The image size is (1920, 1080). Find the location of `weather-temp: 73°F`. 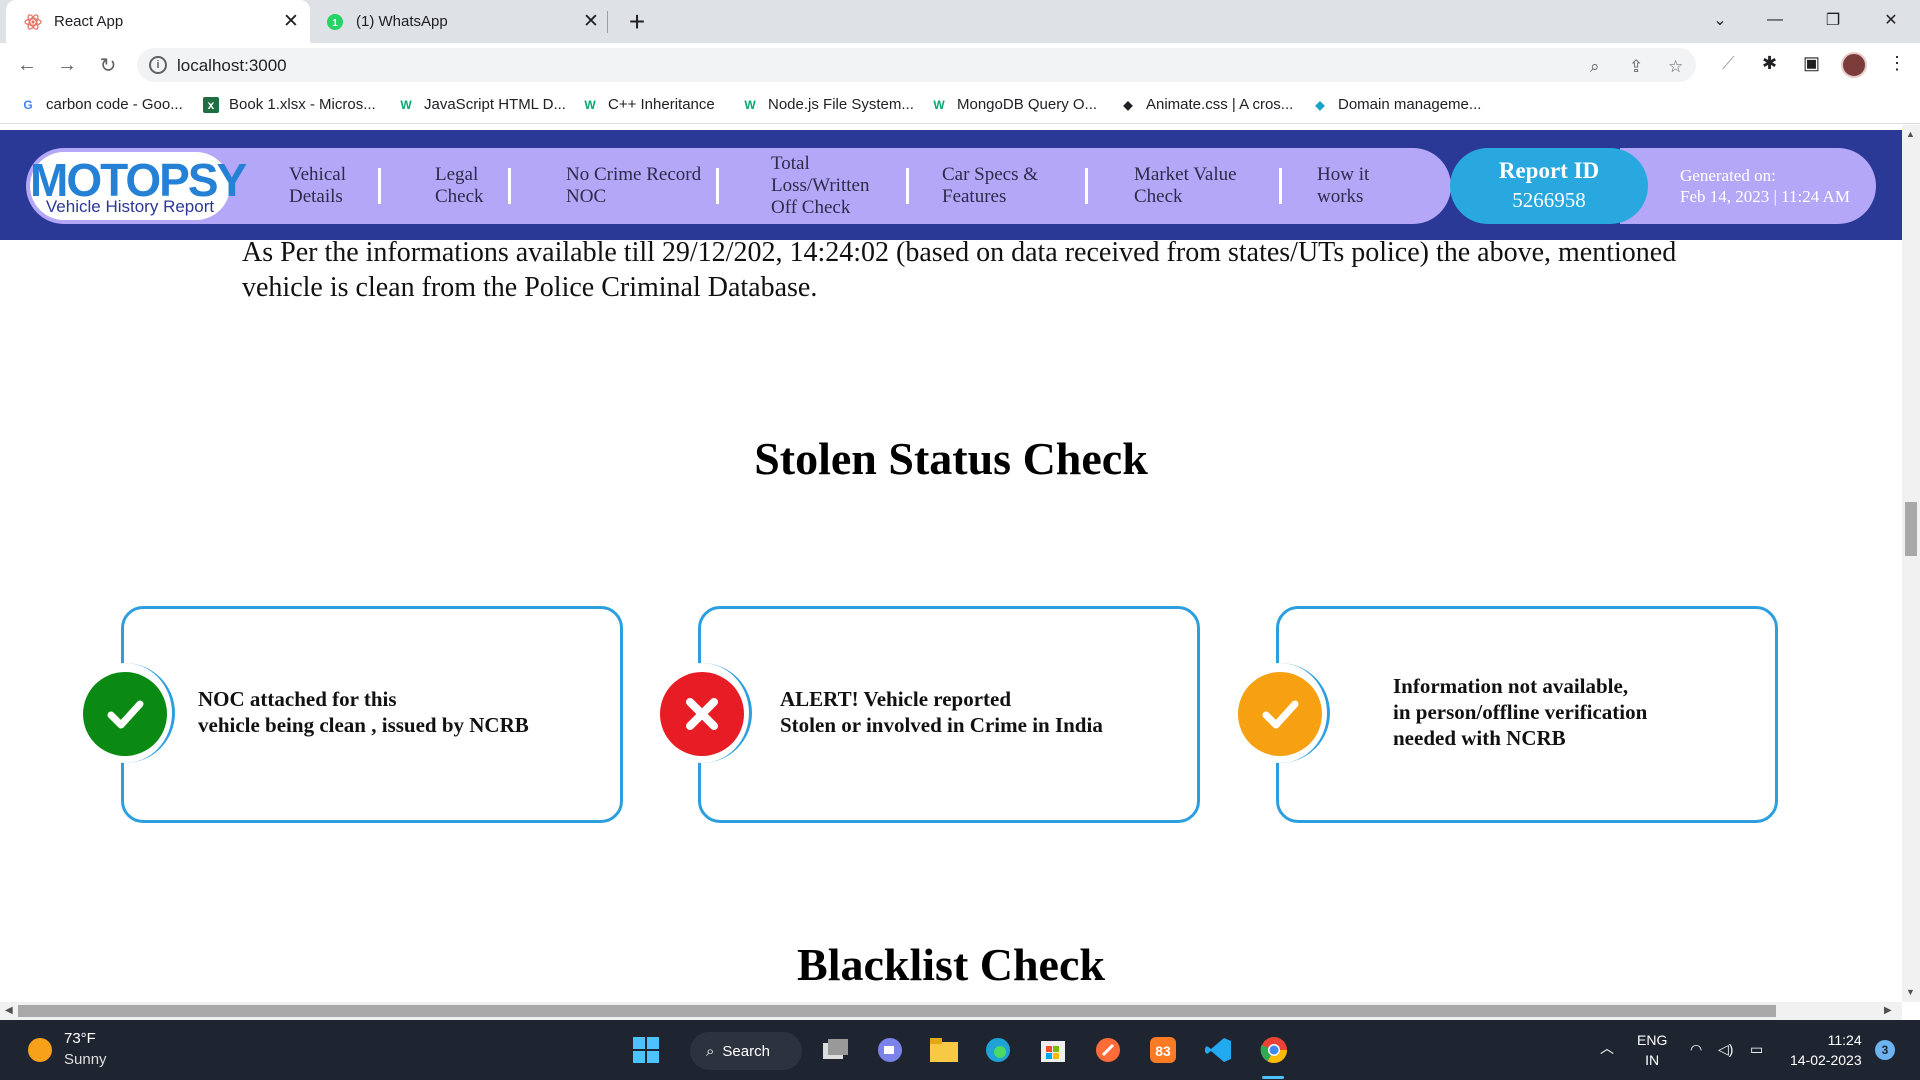

weather-temp: 73°F is located at coordinates (80, 1038).